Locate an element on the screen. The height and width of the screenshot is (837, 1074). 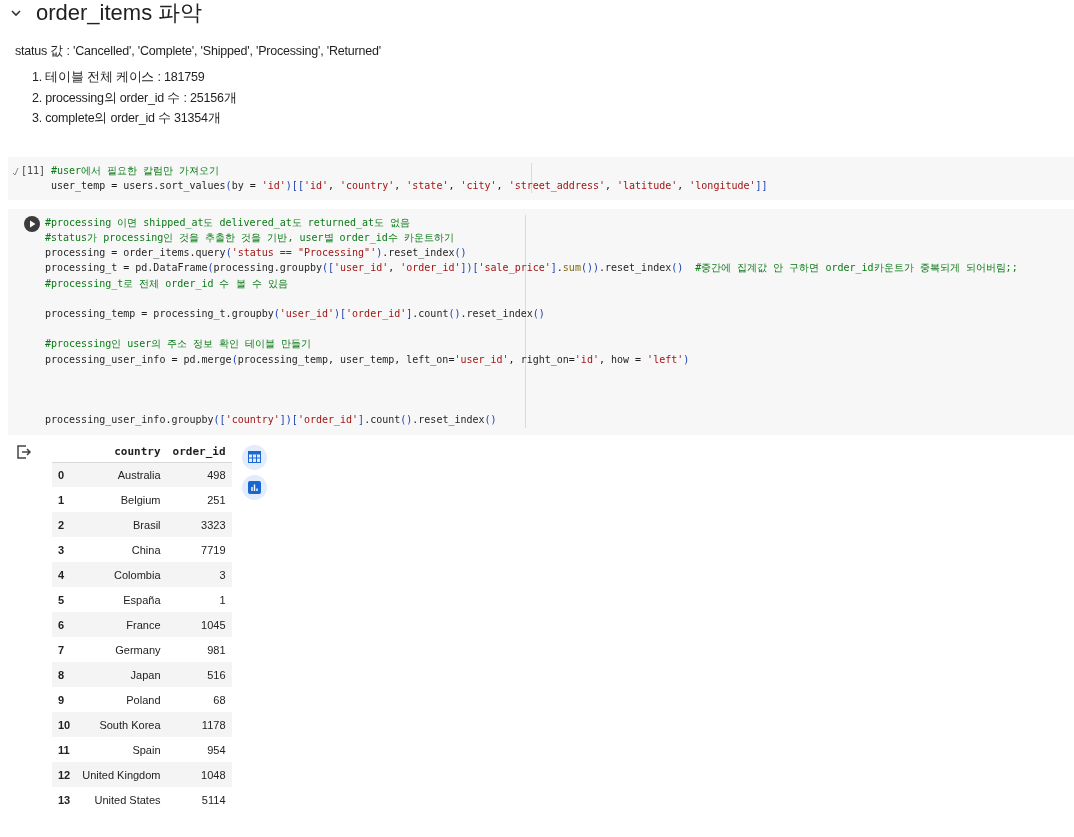
code-line: user_temp = users.sort_values(by = 'id')[['id', 'country', 'state', 'city', 'street_address', 'latitude', 'longitude']] is located at coordinates (410, 185).